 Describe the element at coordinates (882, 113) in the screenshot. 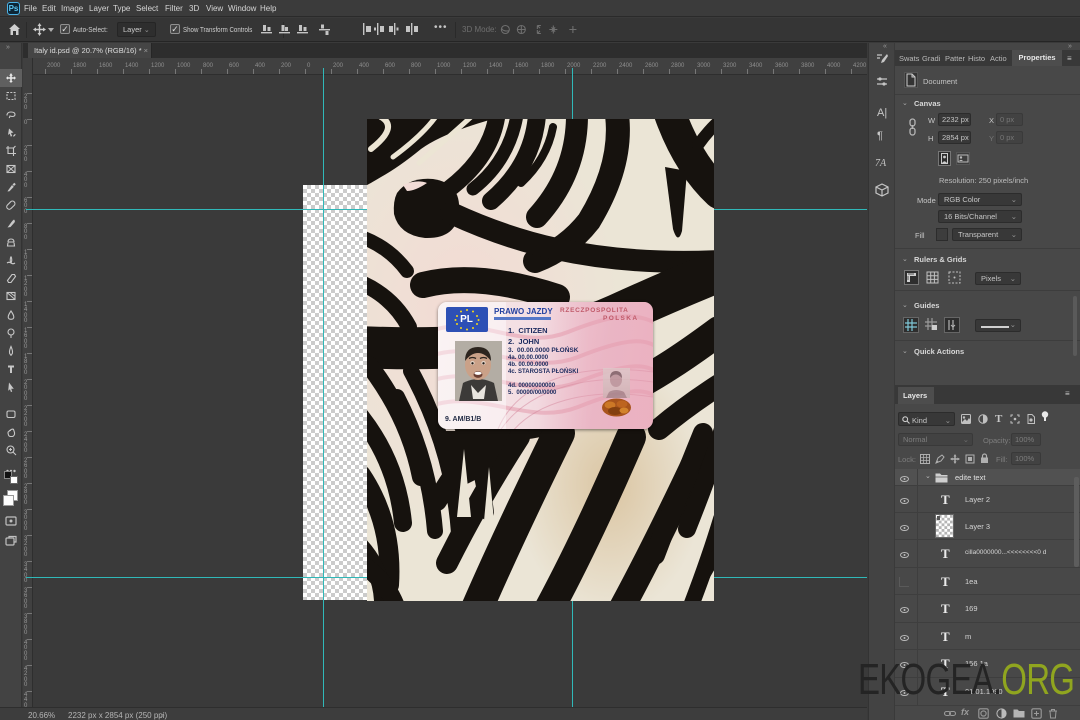

I see `svg-text: A|` at that location.